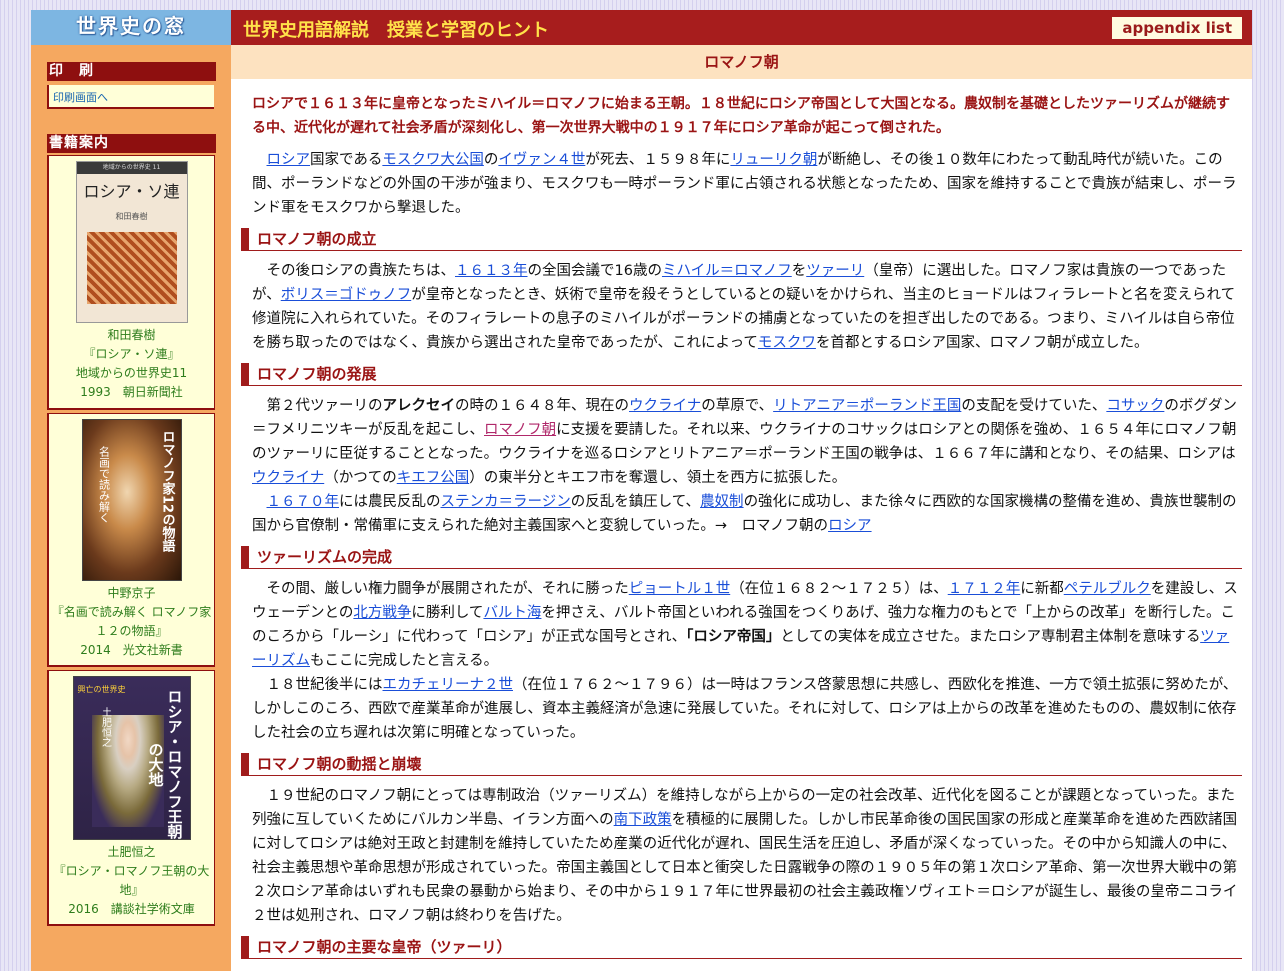  I want to click on book-publisher: 2016 講談社学術文庫, so click(131, 909).